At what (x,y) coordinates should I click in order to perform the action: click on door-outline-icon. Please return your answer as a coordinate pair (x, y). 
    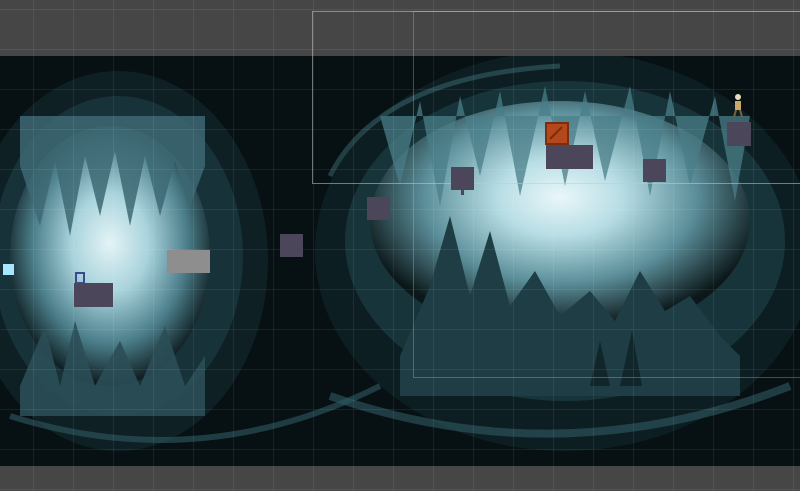
    Looking at the image, I should click on (80, 278).